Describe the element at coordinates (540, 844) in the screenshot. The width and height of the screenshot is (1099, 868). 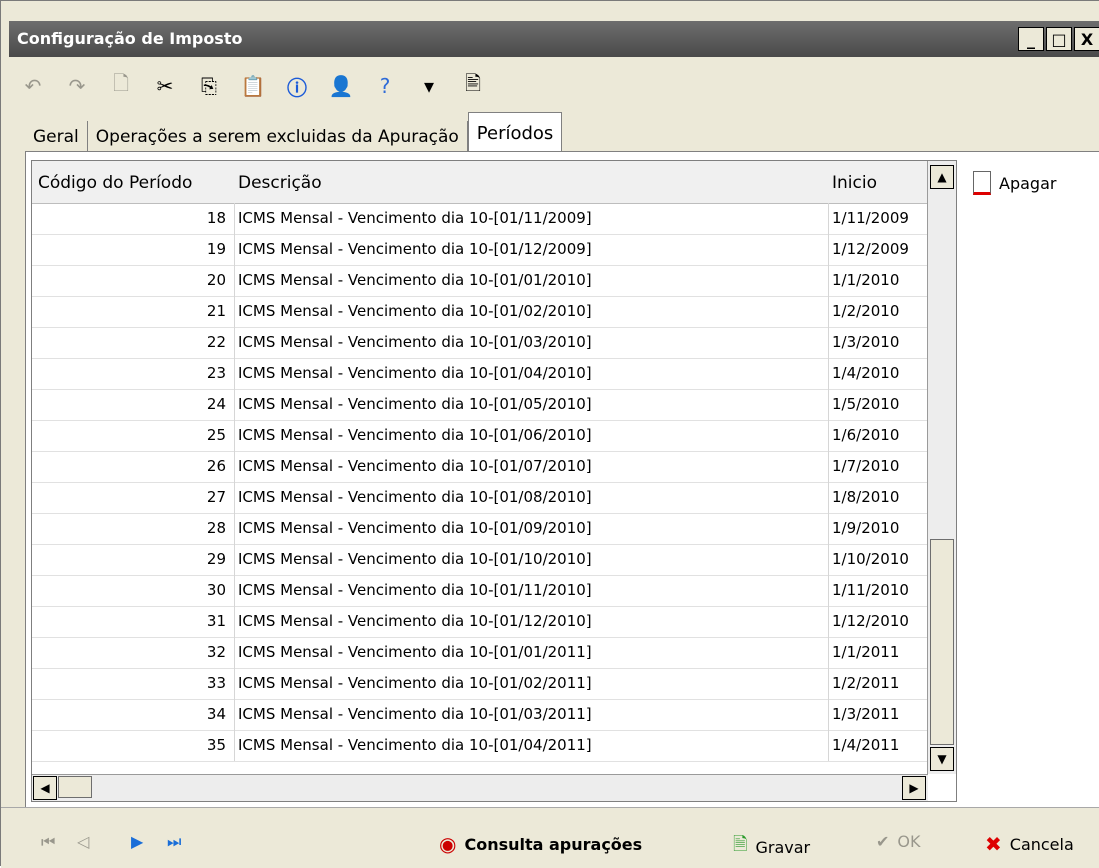
I see `consulta-apuracoes-button: ◉ Consulta apurações` at that location.